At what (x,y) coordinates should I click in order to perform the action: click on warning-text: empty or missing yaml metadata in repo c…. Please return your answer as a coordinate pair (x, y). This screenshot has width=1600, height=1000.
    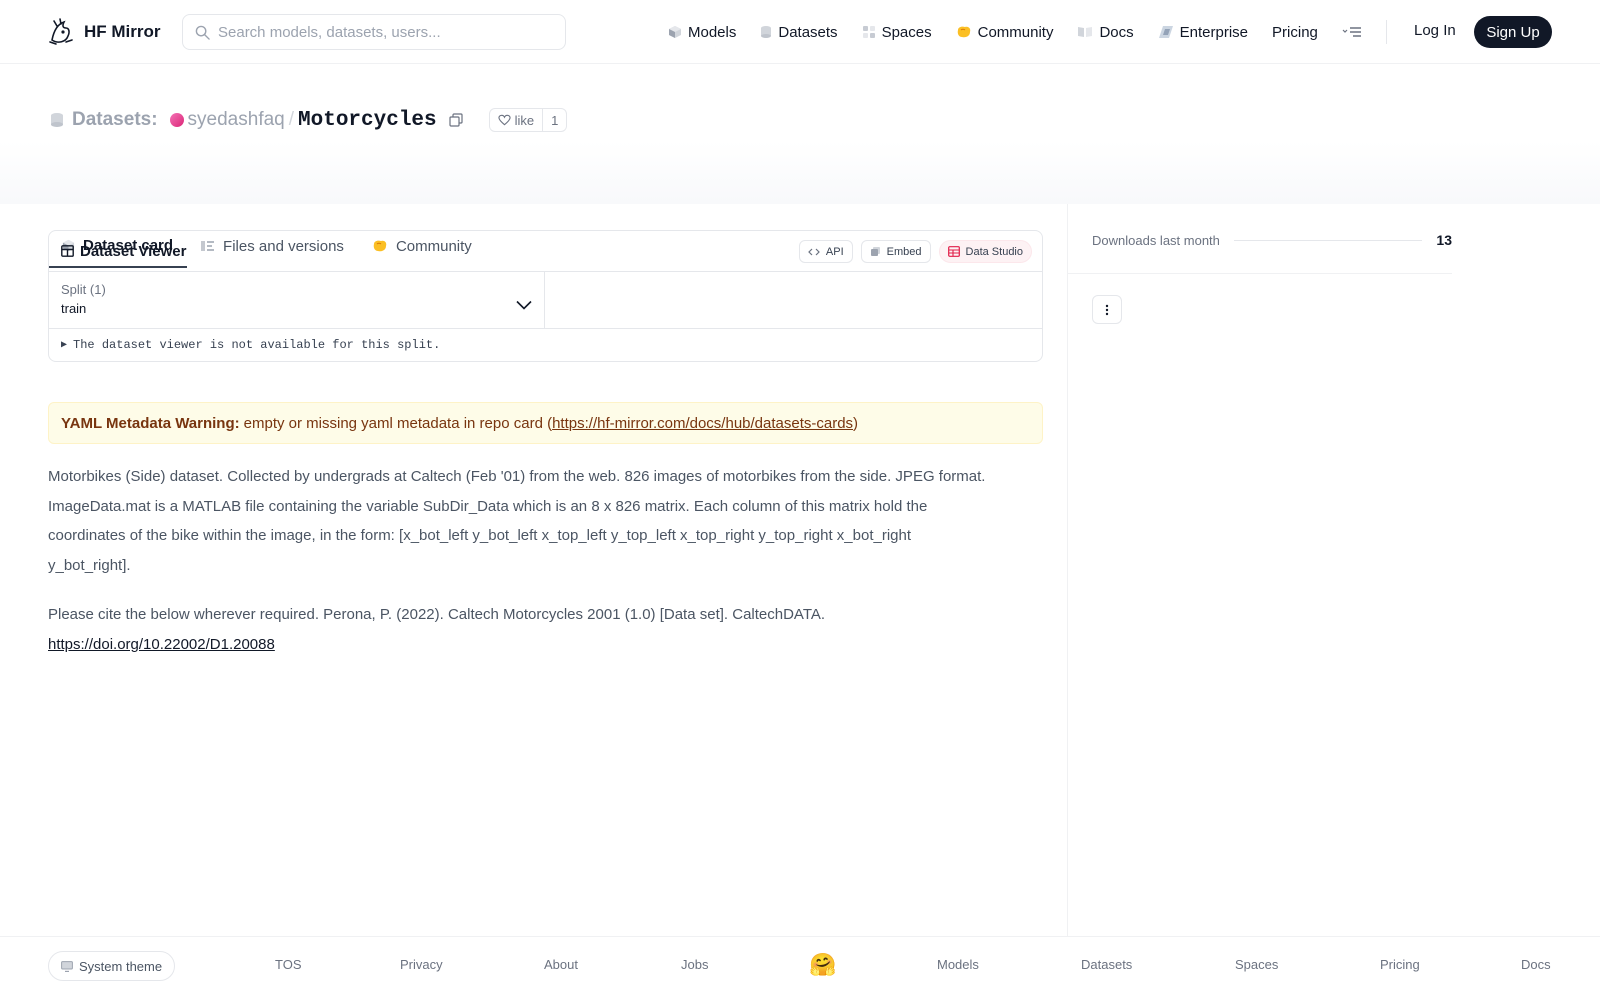
    Looking at the image, I should click on (398, 423).